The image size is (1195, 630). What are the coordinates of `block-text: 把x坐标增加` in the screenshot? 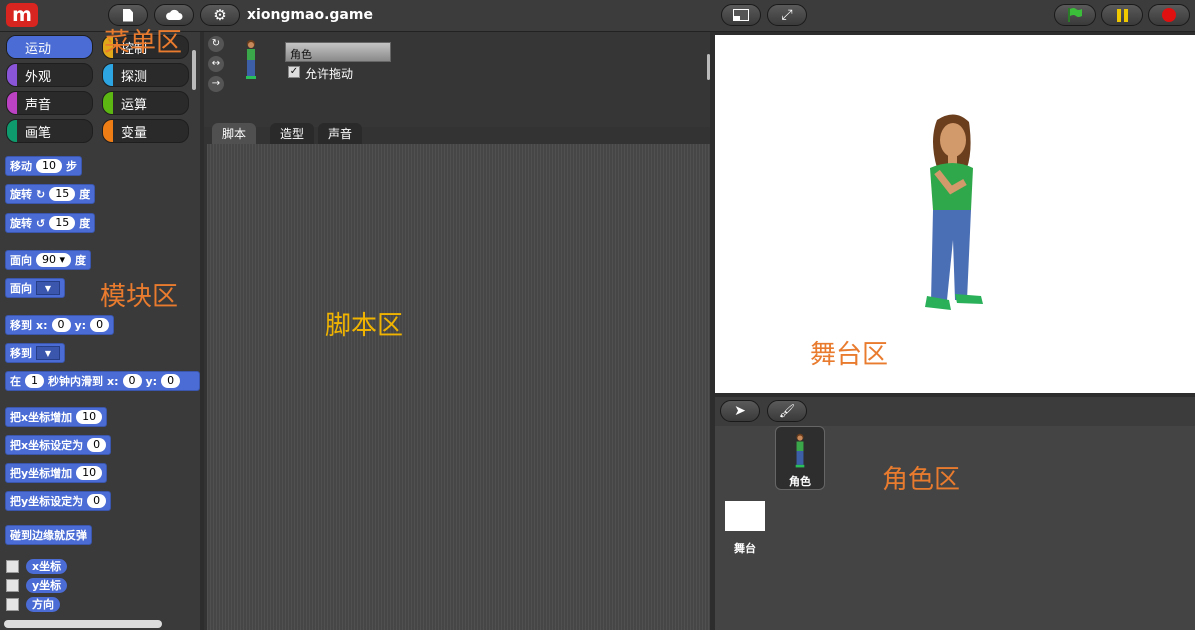 It's located at (41, 417).